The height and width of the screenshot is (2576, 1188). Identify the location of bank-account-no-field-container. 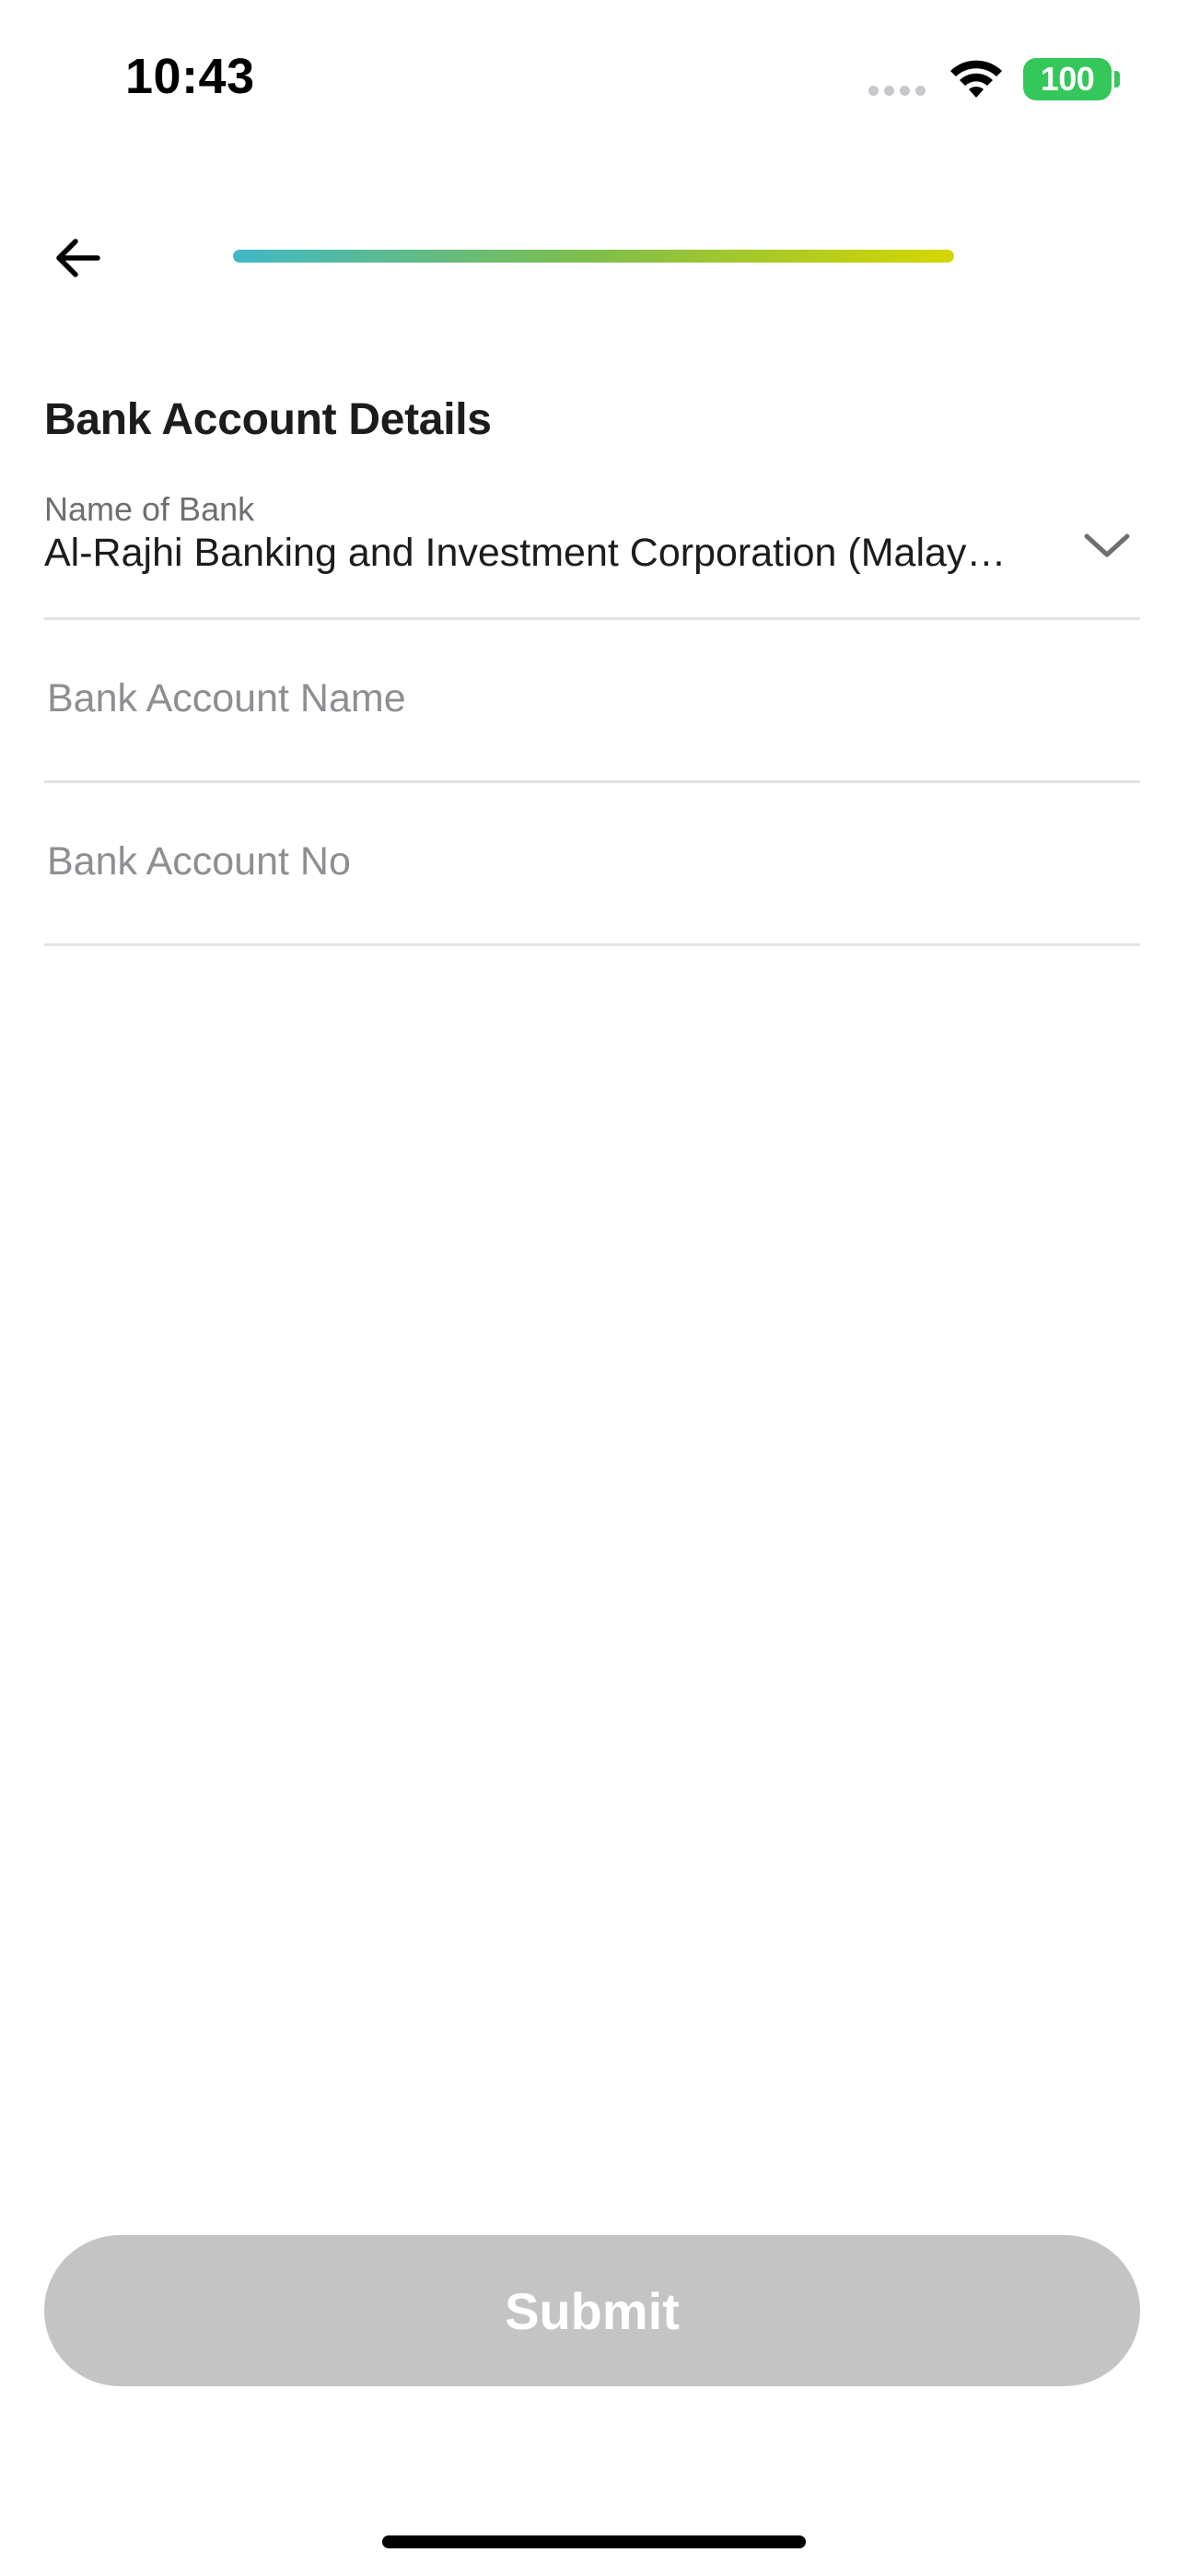
(593, 864).